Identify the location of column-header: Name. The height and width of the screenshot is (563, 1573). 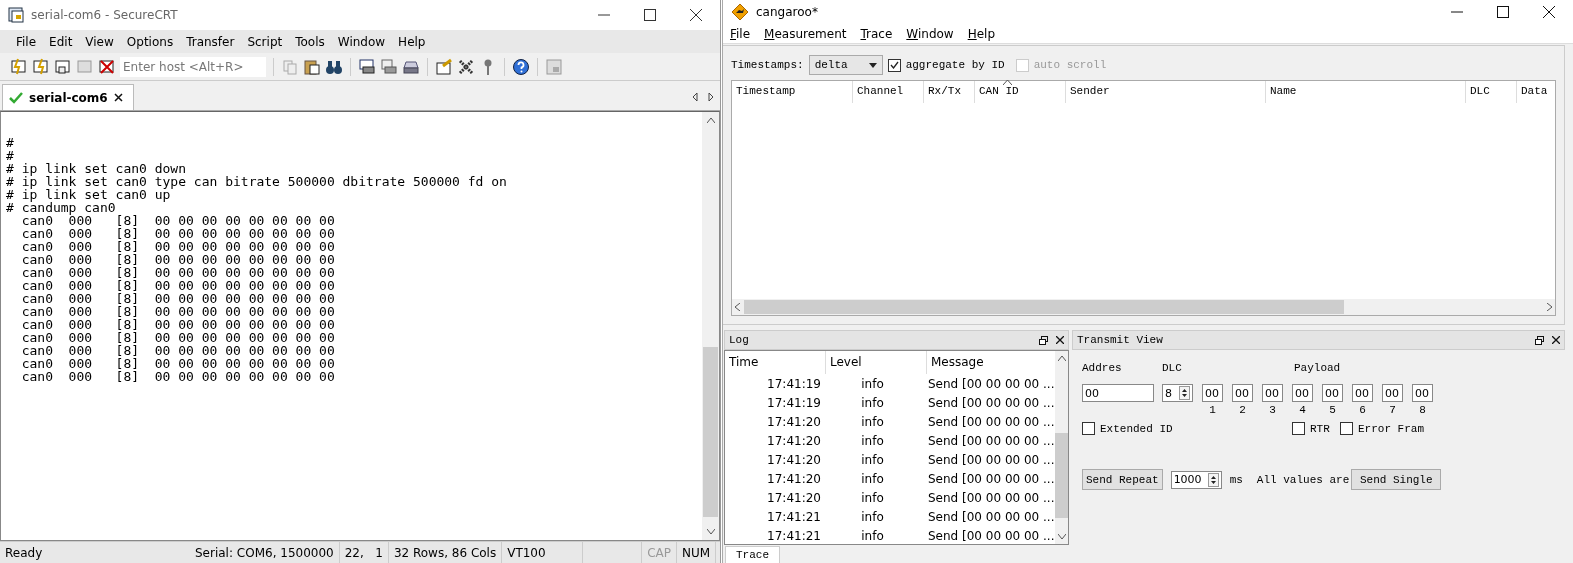
(1366, 92).